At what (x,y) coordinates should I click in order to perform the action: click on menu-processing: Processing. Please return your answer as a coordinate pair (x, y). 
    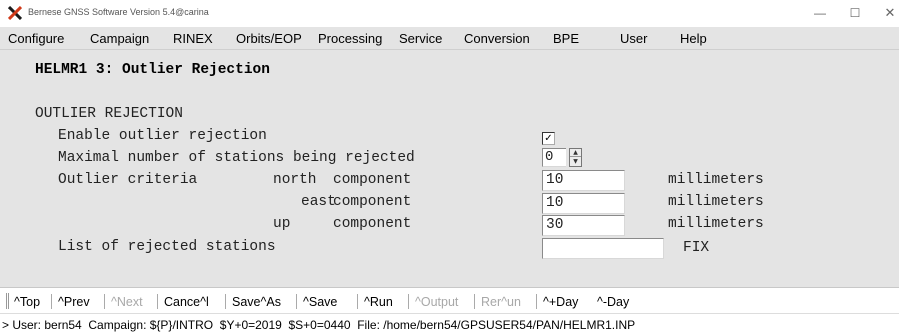
    Looking at the image, I should click on (350, 38).